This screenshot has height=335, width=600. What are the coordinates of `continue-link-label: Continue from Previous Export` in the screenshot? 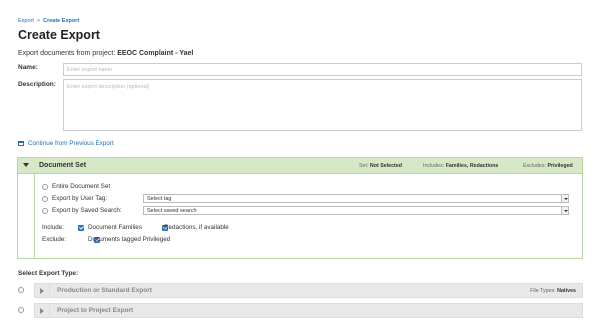 It's located at (71, 143).